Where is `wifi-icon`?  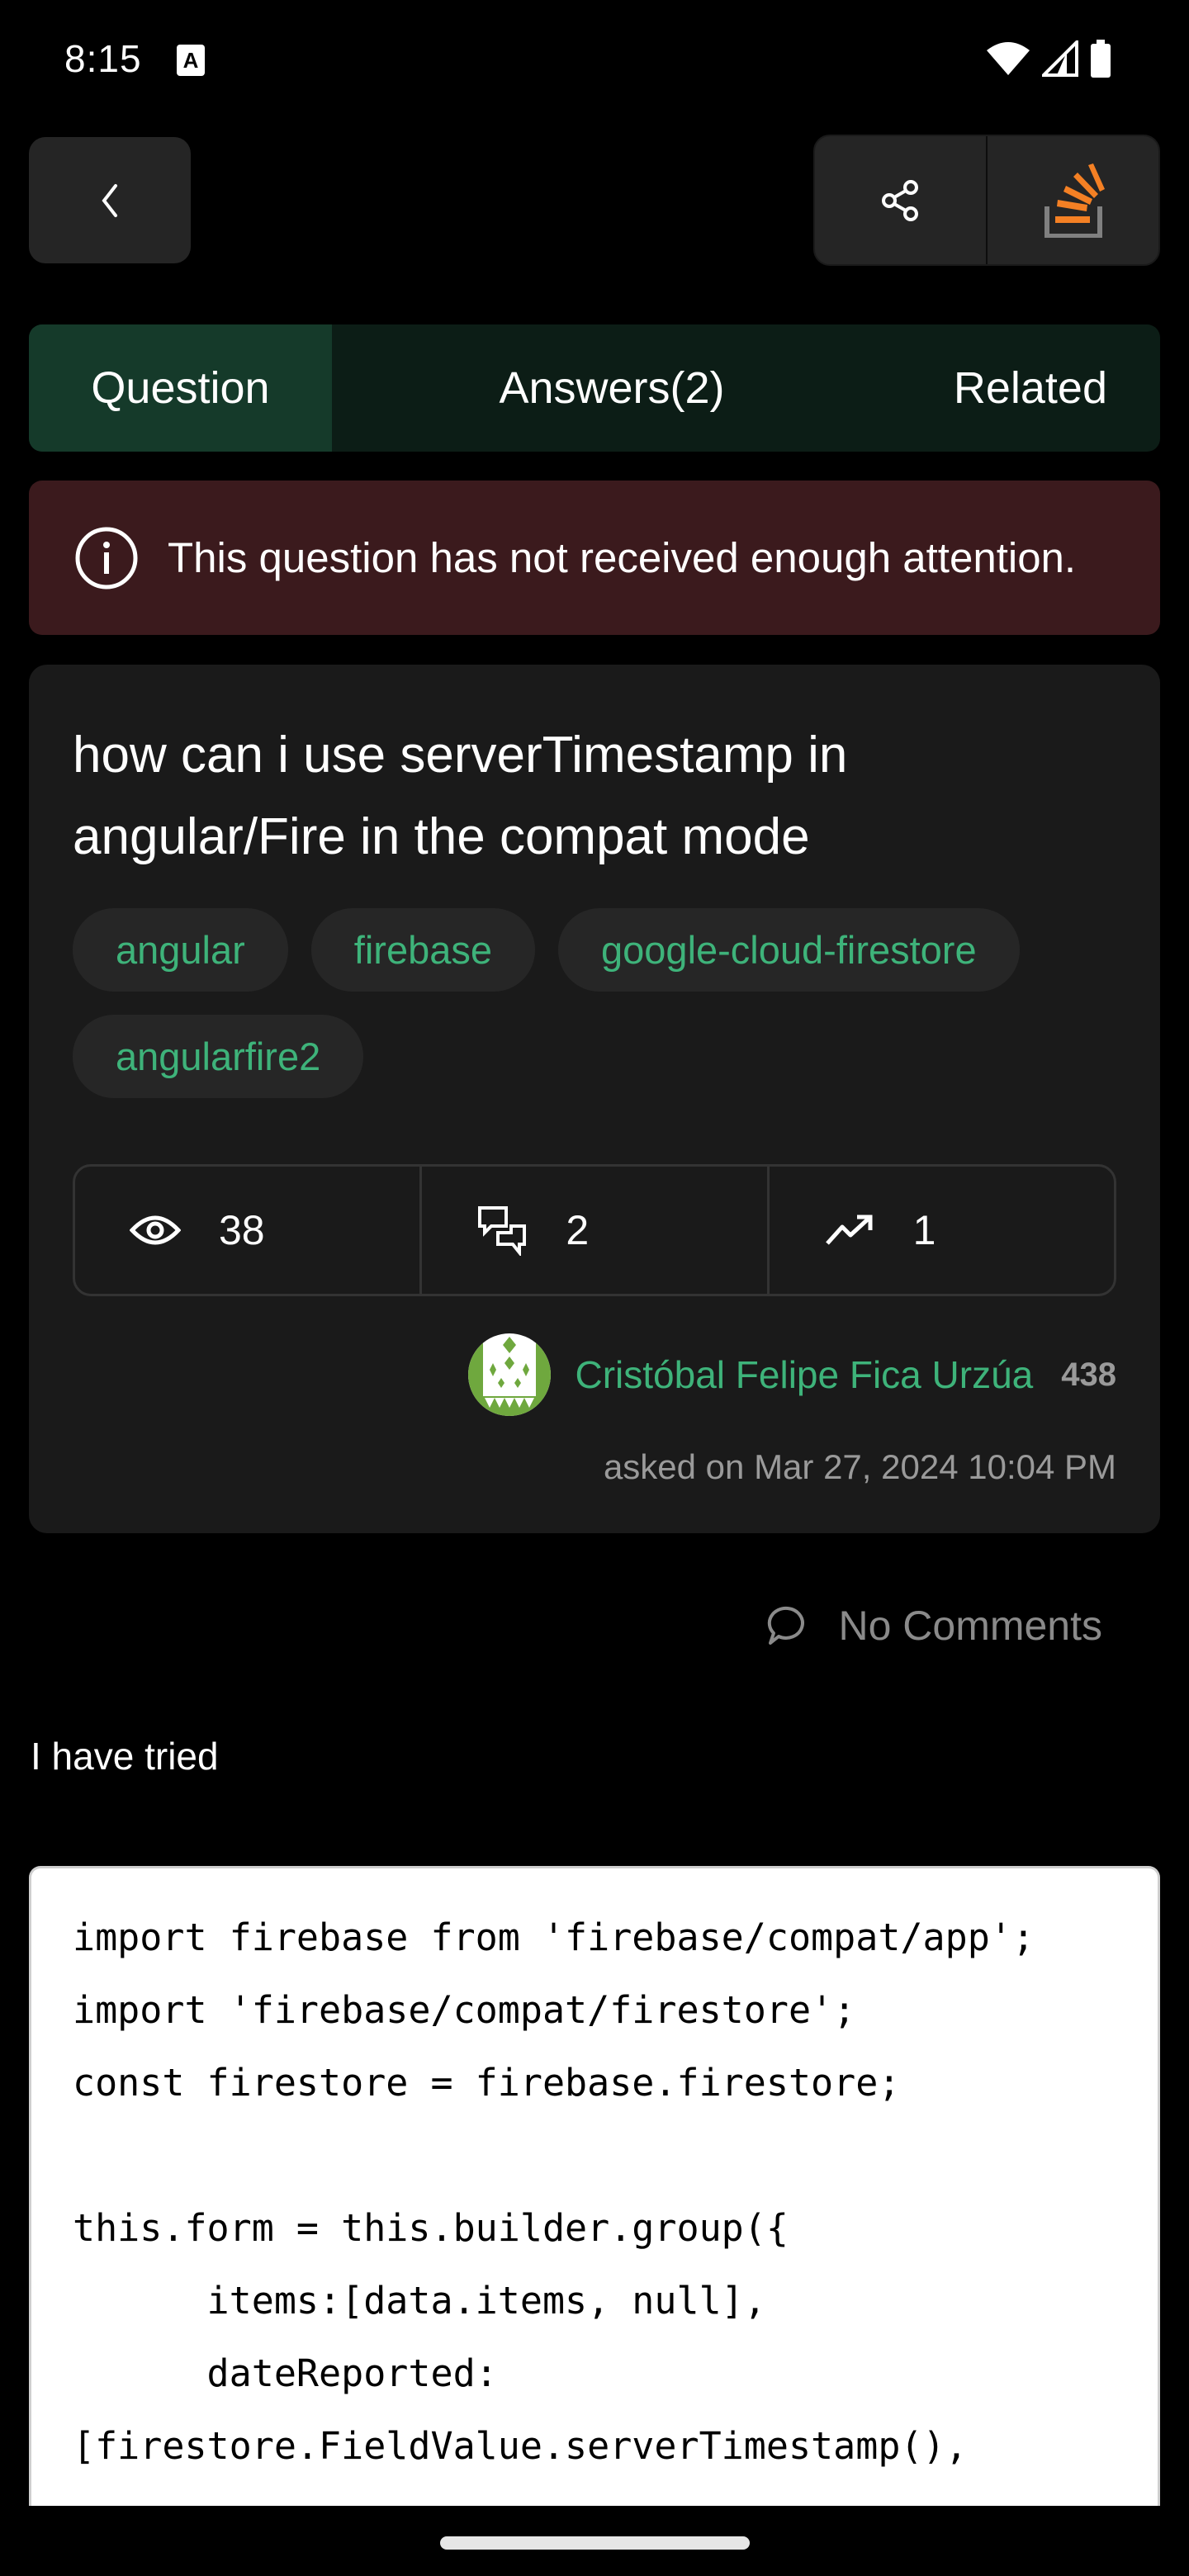
wifi-icon is located at coordinates (1008, 58).